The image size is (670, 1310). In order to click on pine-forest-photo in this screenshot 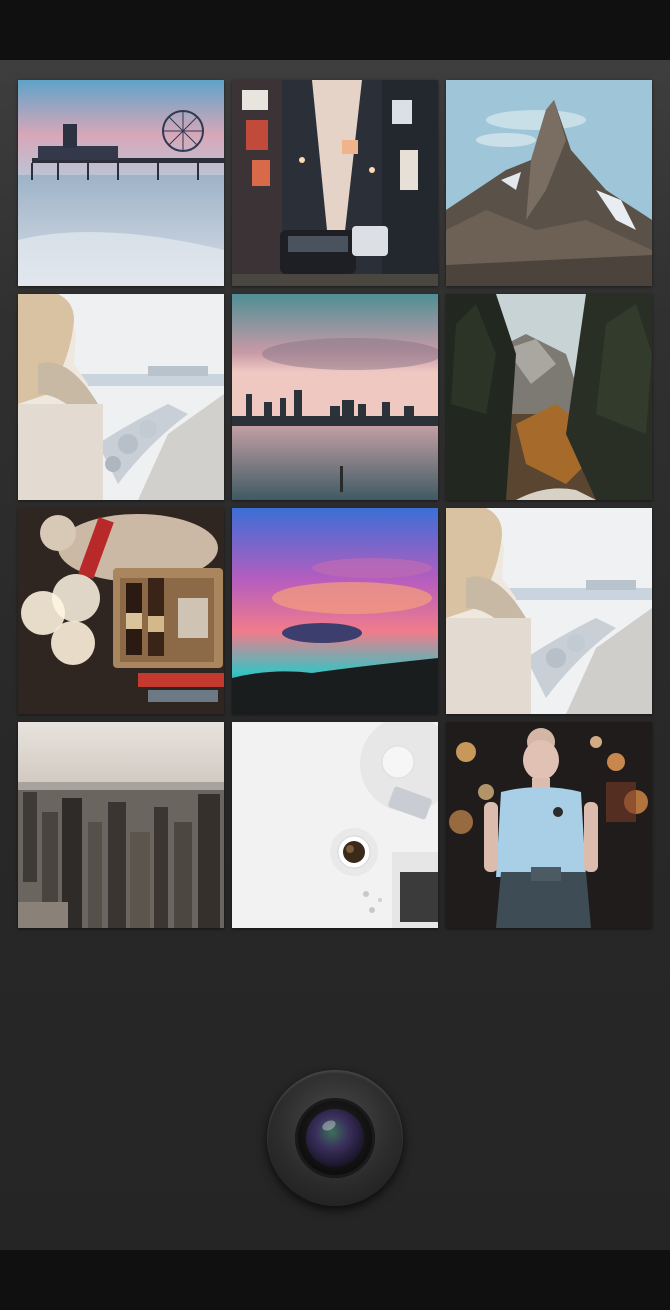, I will do `click(549, 397)`.